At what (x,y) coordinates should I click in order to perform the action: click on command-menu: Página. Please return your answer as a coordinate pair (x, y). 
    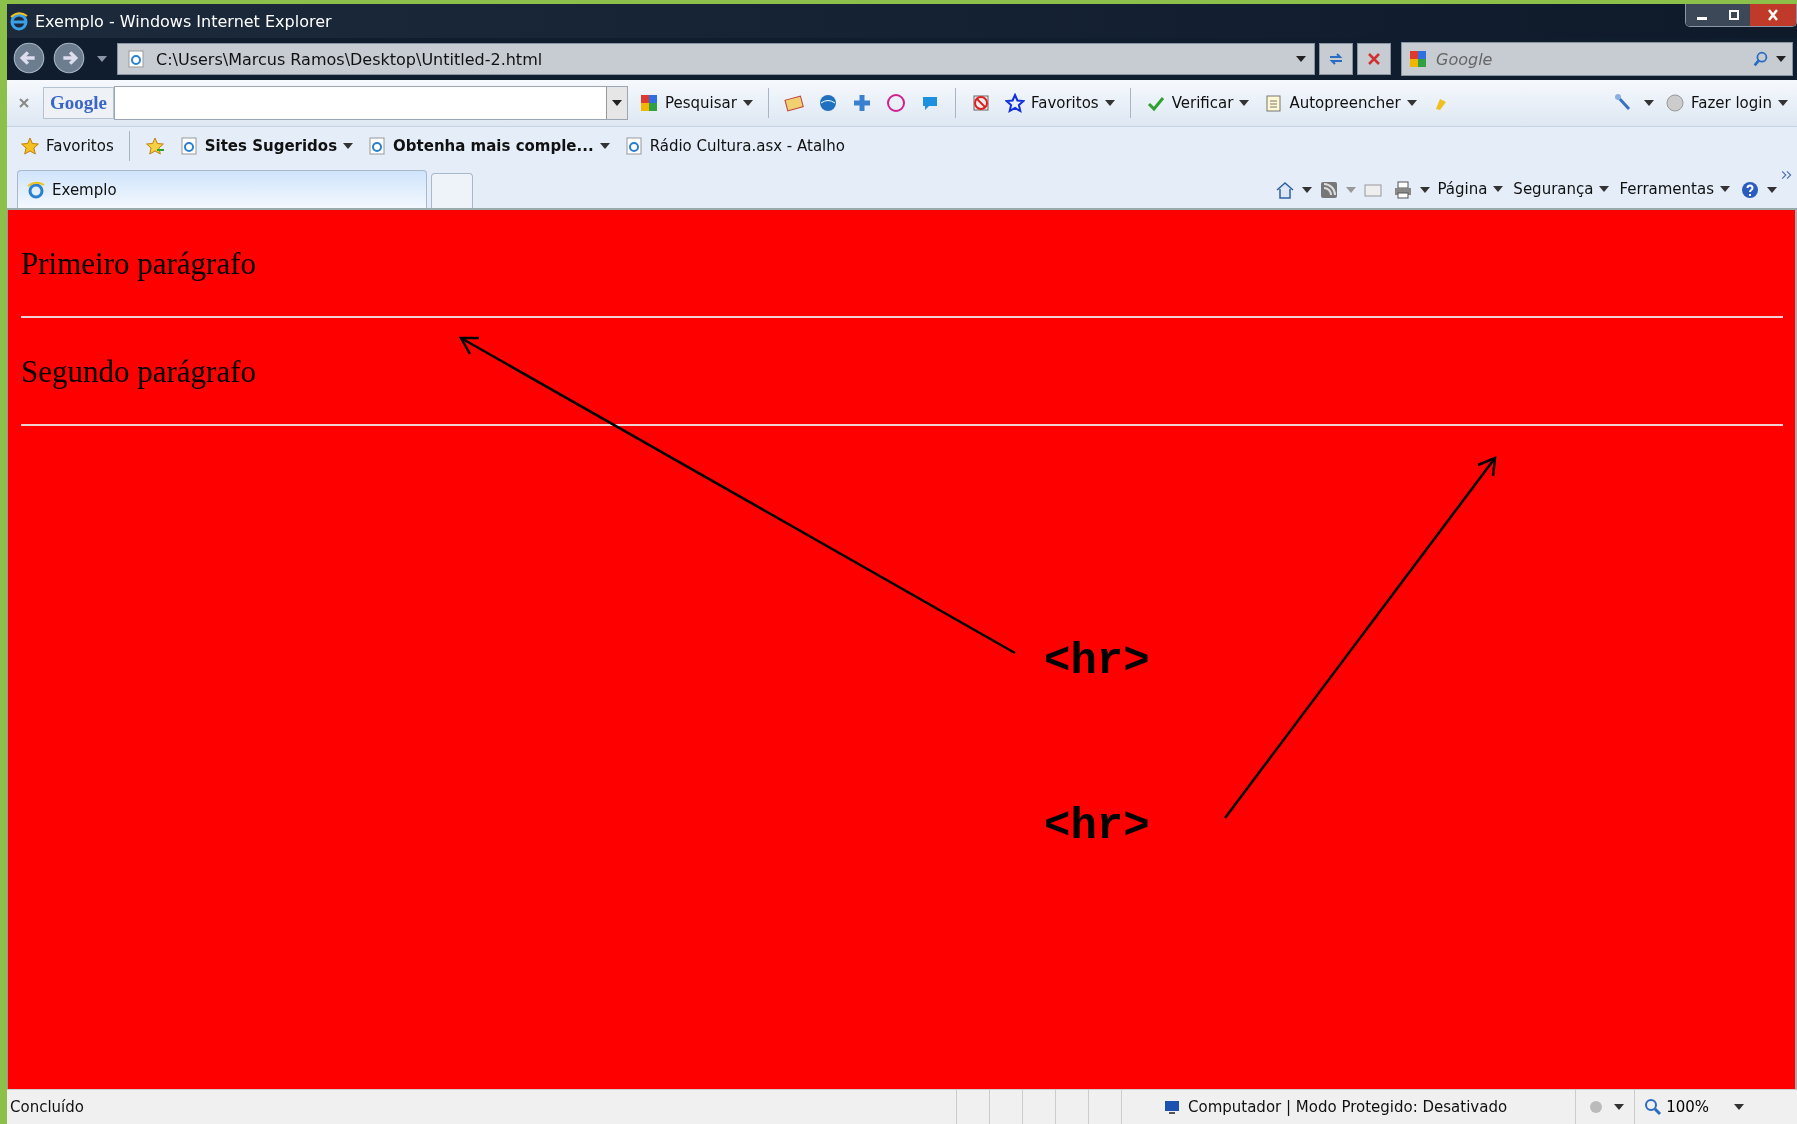
    Looking at the image, I should click on (1470, 189).